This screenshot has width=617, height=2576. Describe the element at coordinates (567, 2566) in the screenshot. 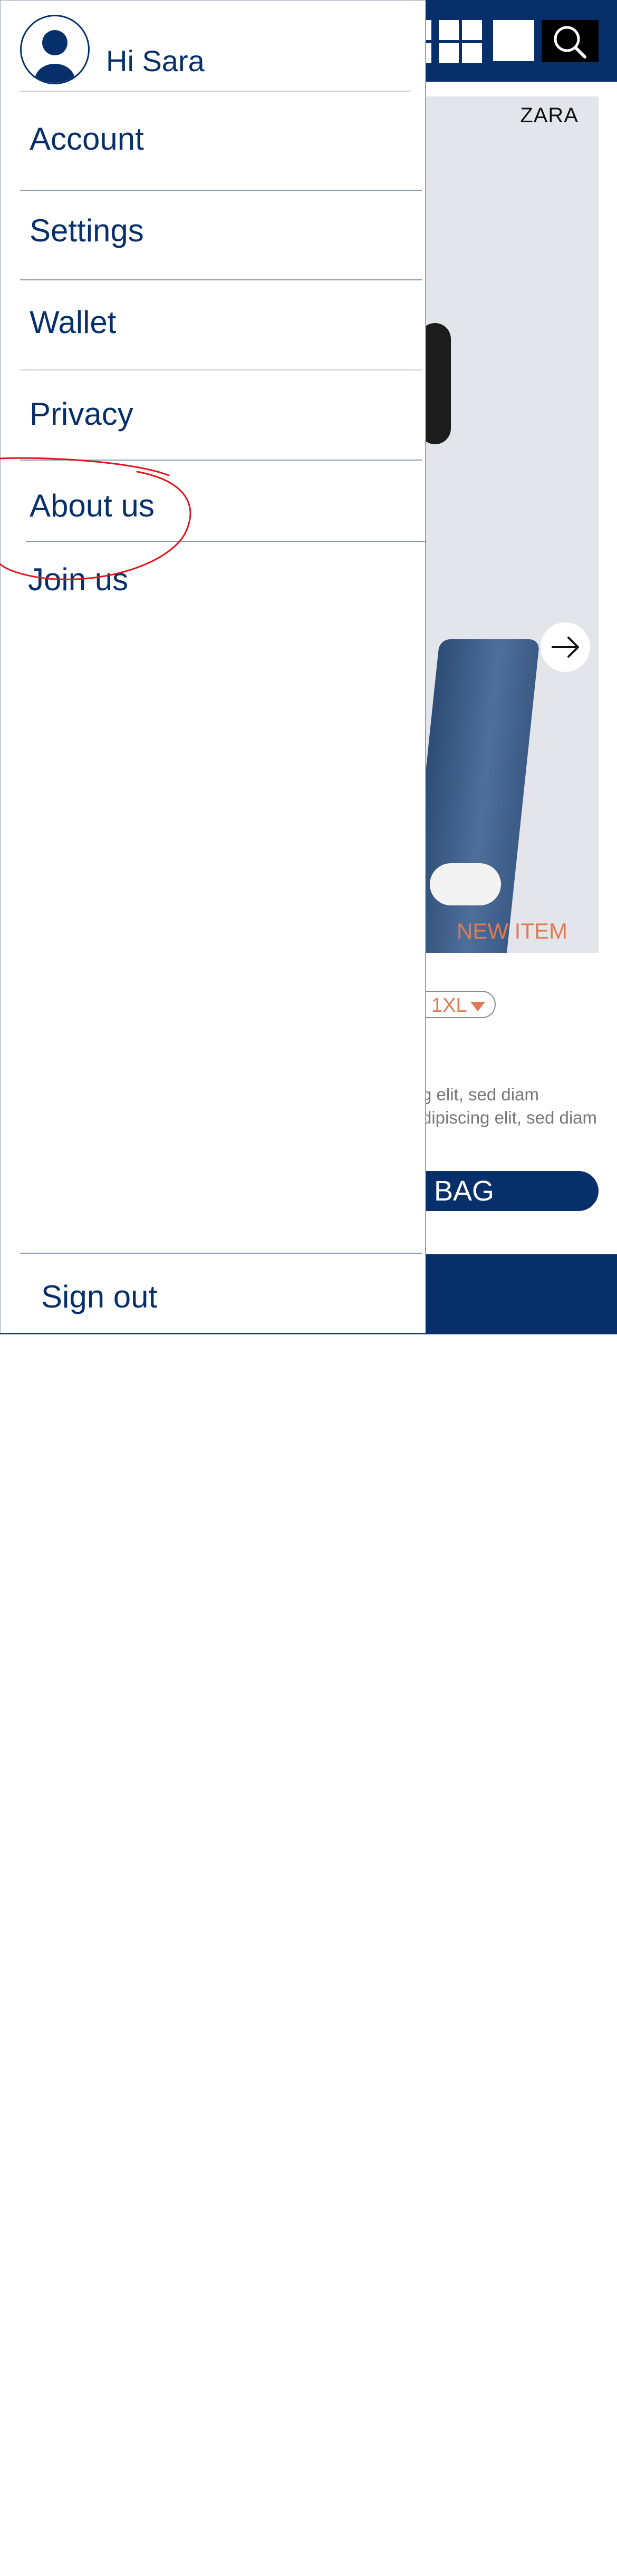

I see `tab-cart: Cart` at that location.